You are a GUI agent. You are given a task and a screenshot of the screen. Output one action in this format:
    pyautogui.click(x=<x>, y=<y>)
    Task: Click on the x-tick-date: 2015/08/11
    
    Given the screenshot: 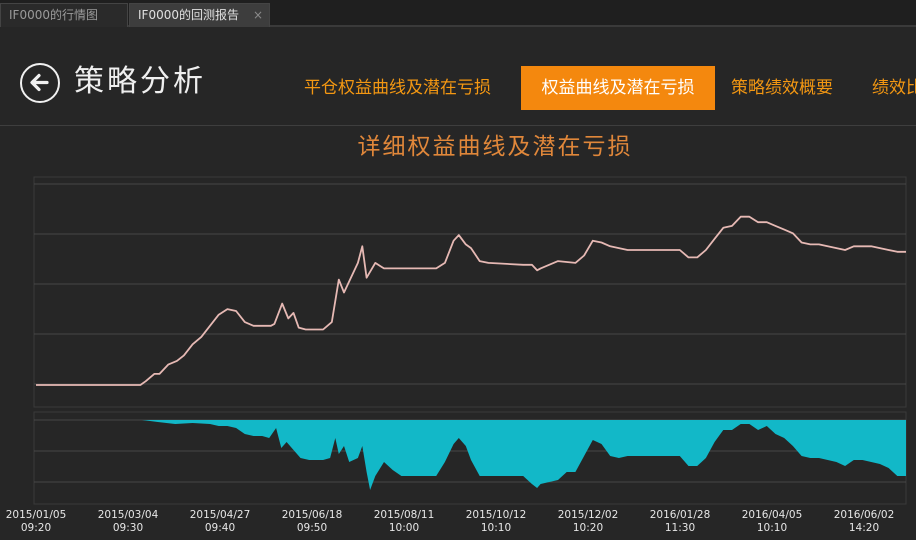 What is the action you would take?
    pyautogui.click(x=404, y=515)
    